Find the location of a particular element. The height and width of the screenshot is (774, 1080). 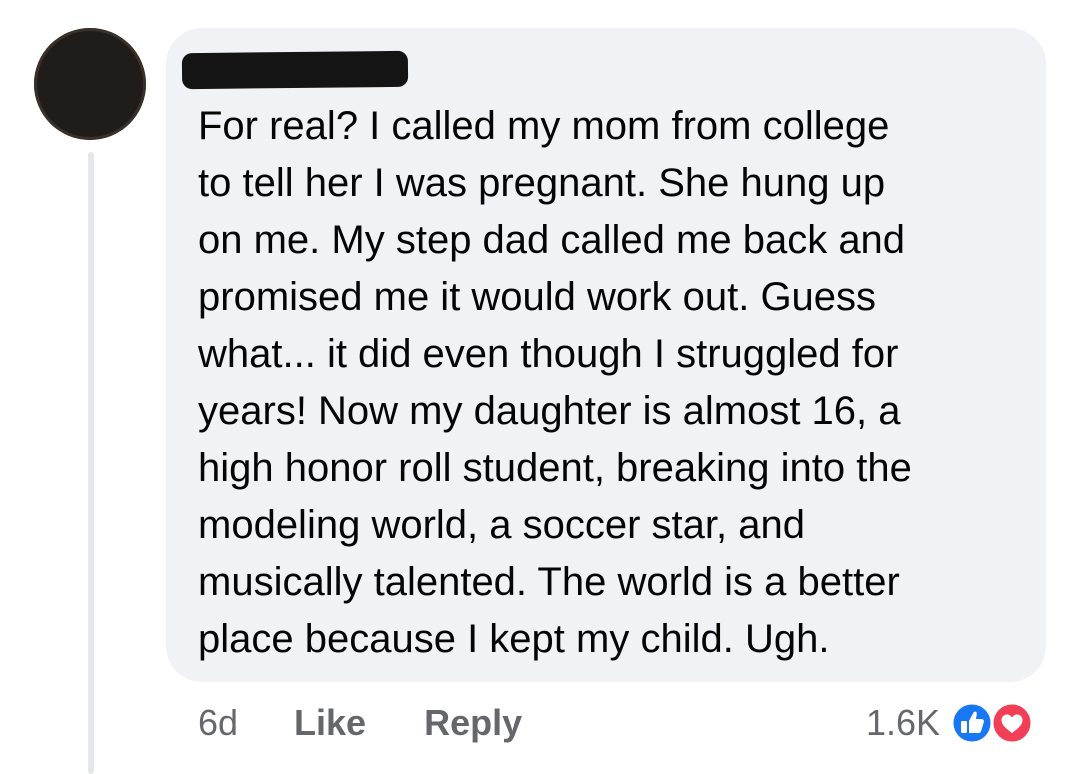

love-icon is located at coordinates (1012, 723).